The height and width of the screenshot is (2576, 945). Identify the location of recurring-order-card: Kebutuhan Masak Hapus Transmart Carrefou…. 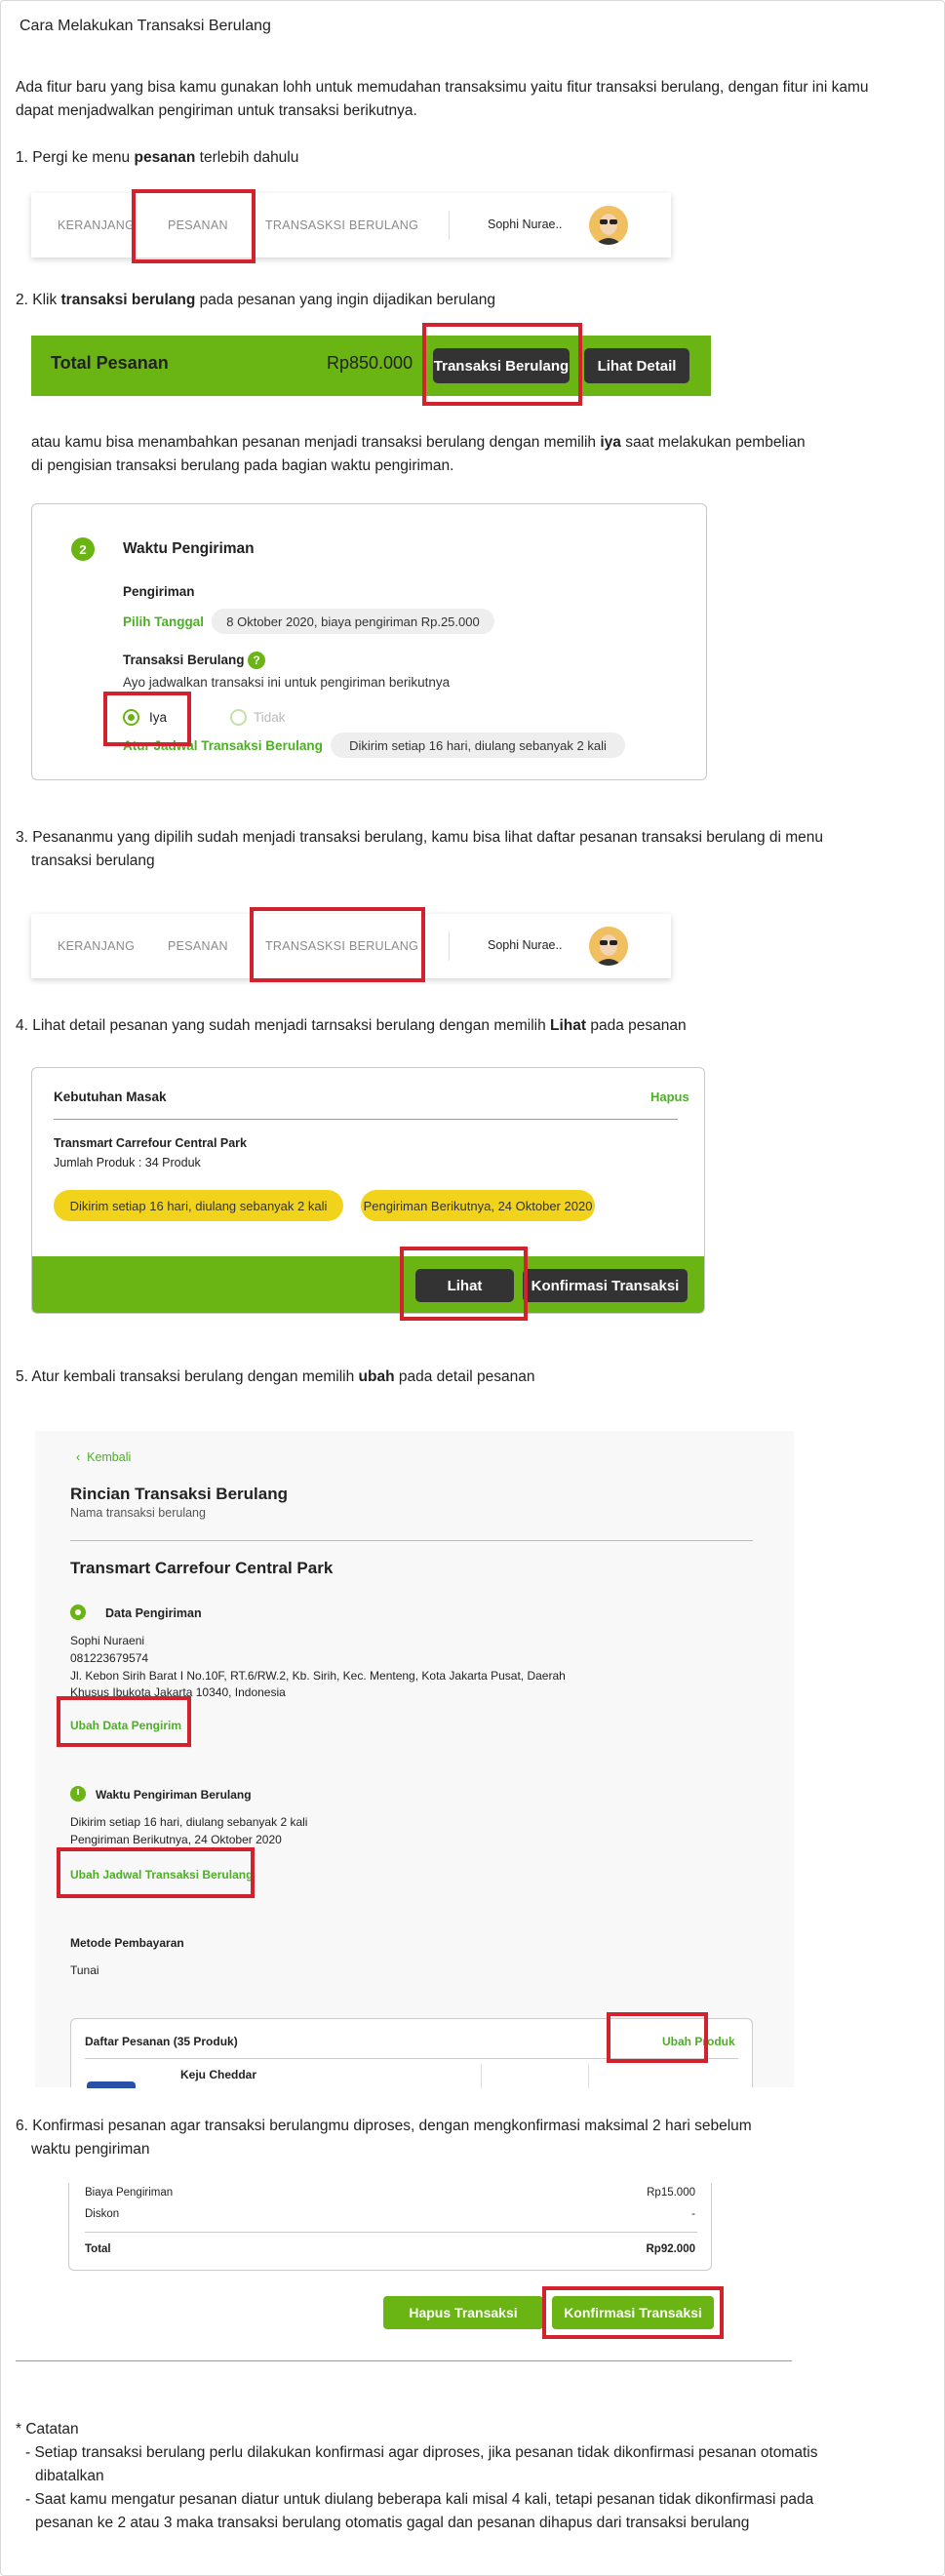
(368, 1190).